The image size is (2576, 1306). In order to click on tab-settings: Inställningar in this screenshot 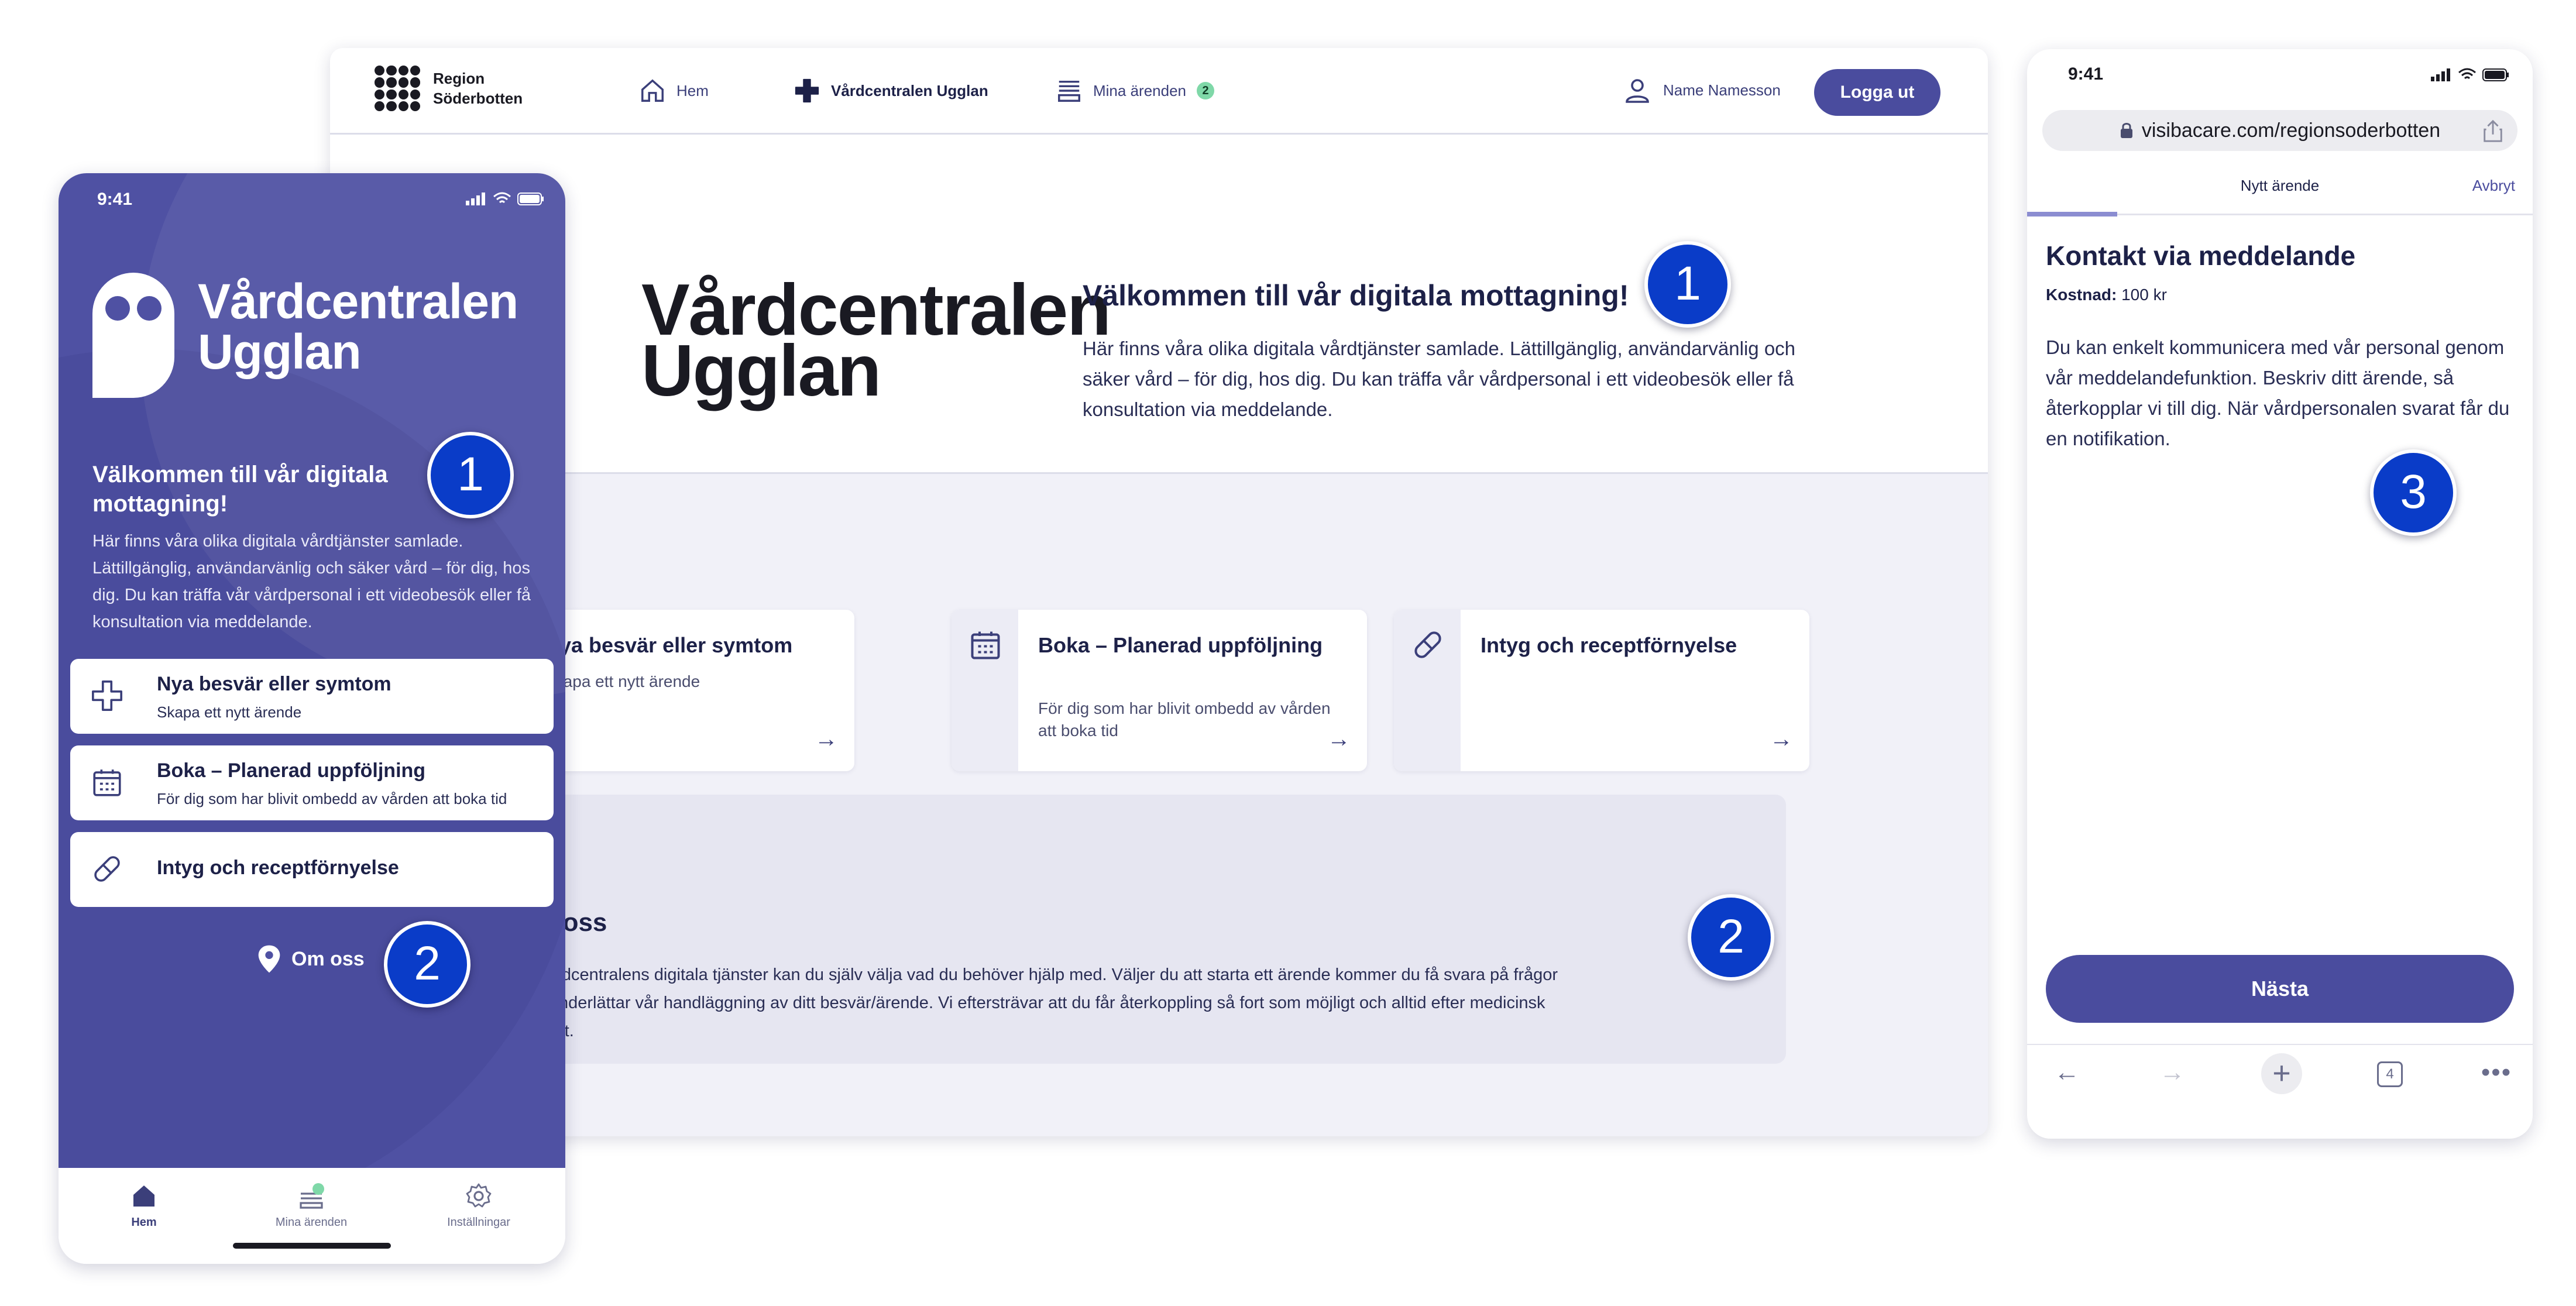, I will do `click(479, 1205)`.